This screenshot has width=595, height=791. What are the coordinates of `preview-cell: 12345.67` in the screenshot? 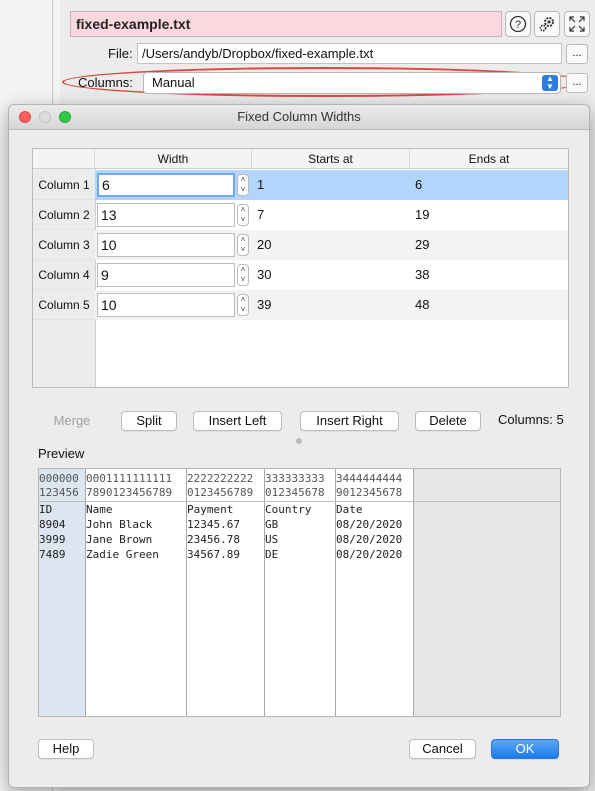 It's located at (213, 524).